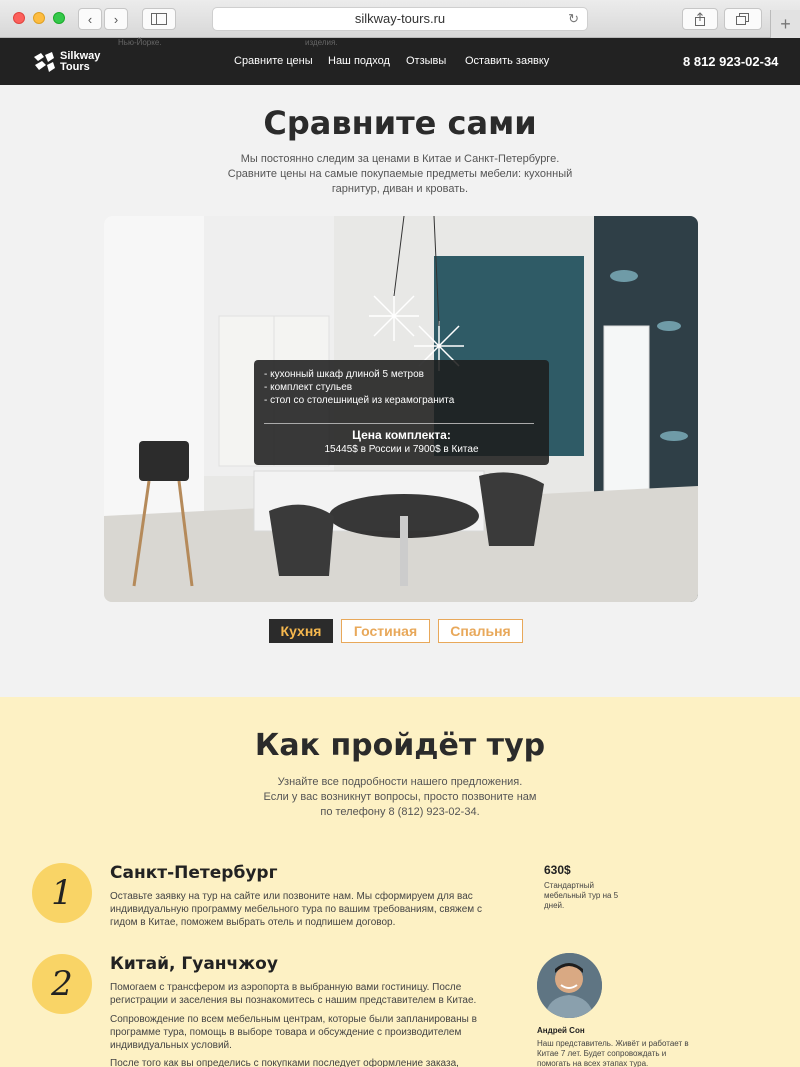 The width and height of the screenshot is (800, 1067). Describe the element at coordinates (399, 423) in the screenshot. I see `divider` at that location.